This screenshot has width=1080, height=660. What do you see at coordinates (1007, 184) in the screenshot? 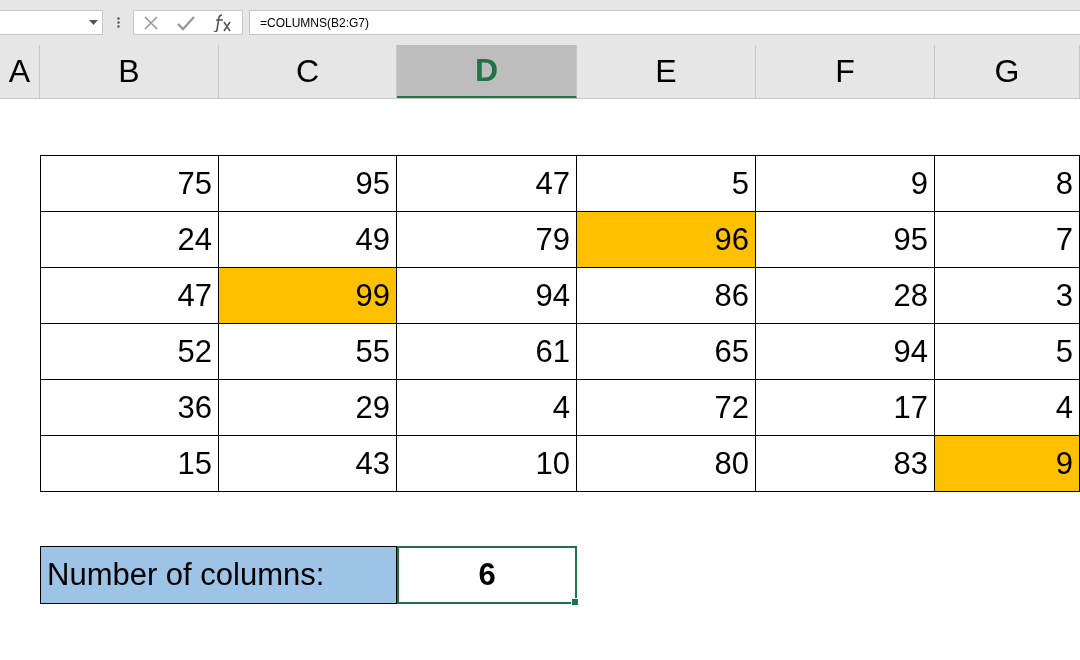
I see `table-cell: 8` at bounding box center [1007, 184].